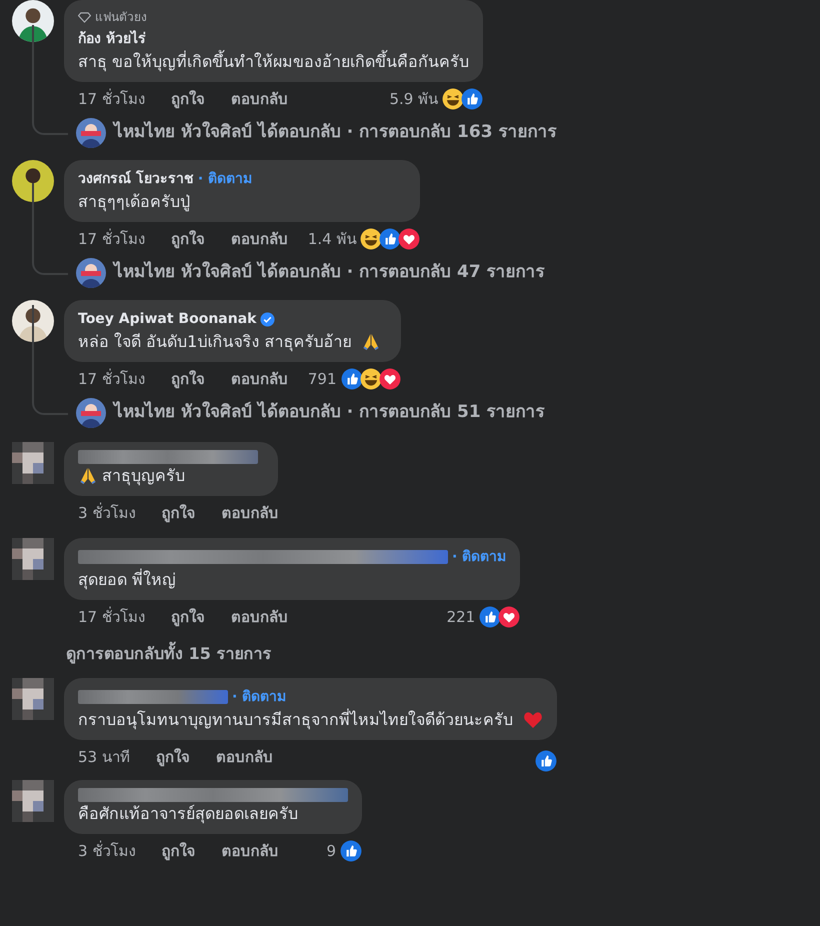 The image size is (820, 926). Describe the element at coordinates (143, 476) in the screenshot. I see `comment-text: สาธุบุญครับ` at that location.